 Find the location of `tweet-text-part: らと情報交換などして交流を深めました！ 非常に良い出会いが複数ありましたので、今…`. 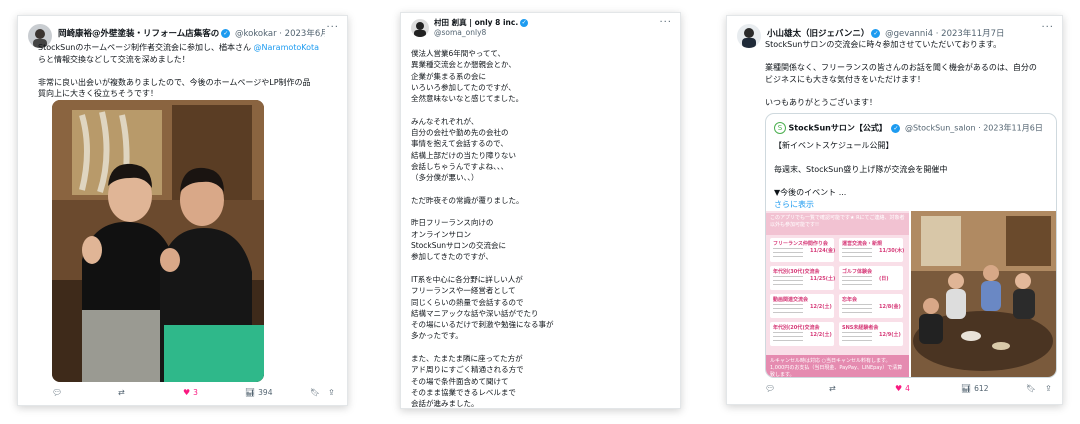

tweet-text-part: らと情報交換などして交流を深めました！ 非常に良い出会いが複数ありましたので、今… is located at coordinates (174, 76).